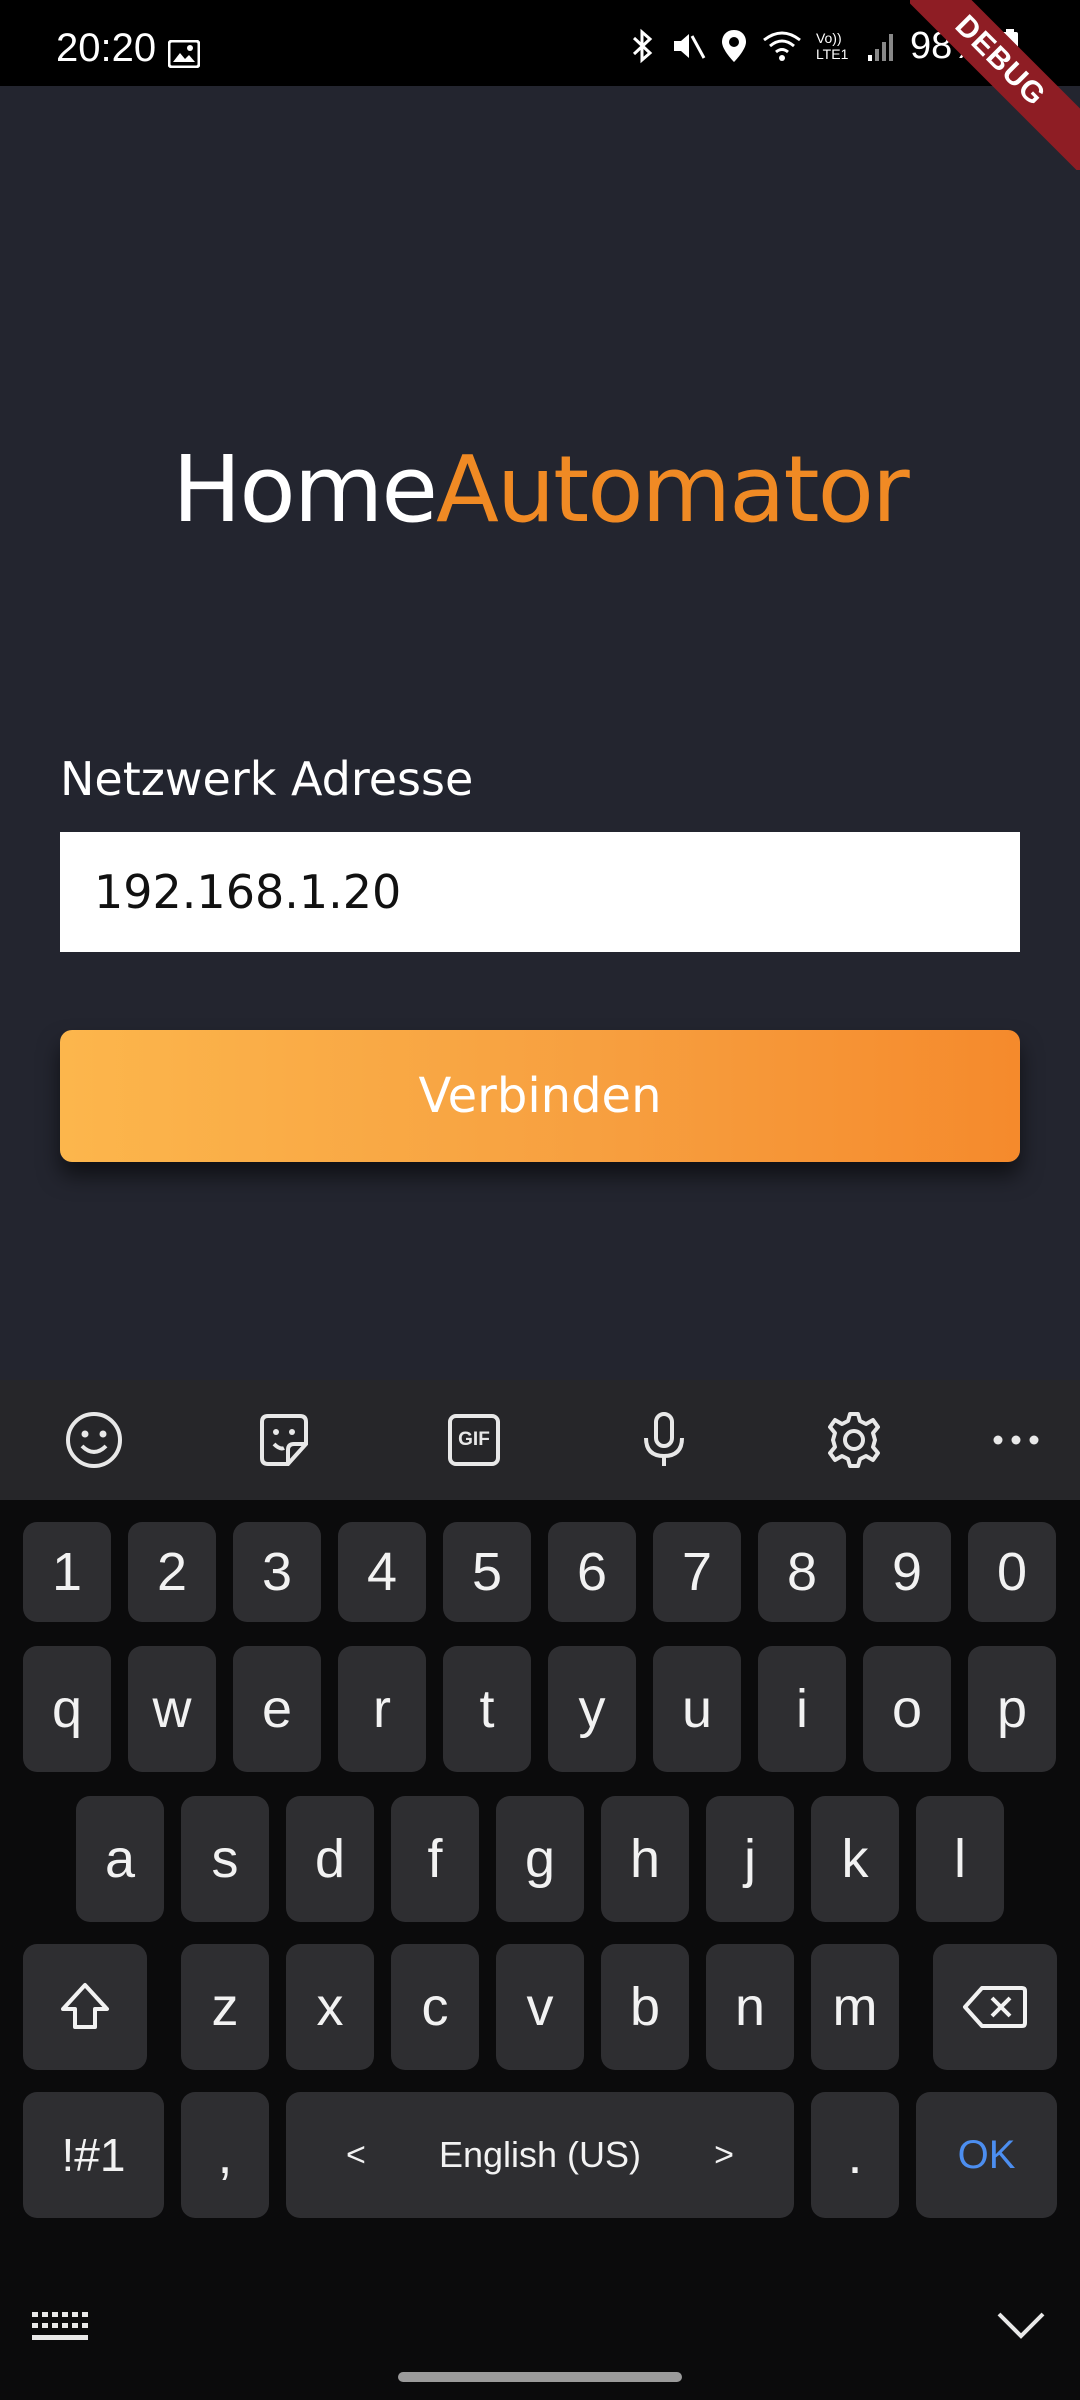 Image resolution: width=1080 pixels, height=2400 pixels. What do you see at coordinates (382, 1572) in the screenshot?
I see `key-4: 4` at bounding box center [382, 1572].